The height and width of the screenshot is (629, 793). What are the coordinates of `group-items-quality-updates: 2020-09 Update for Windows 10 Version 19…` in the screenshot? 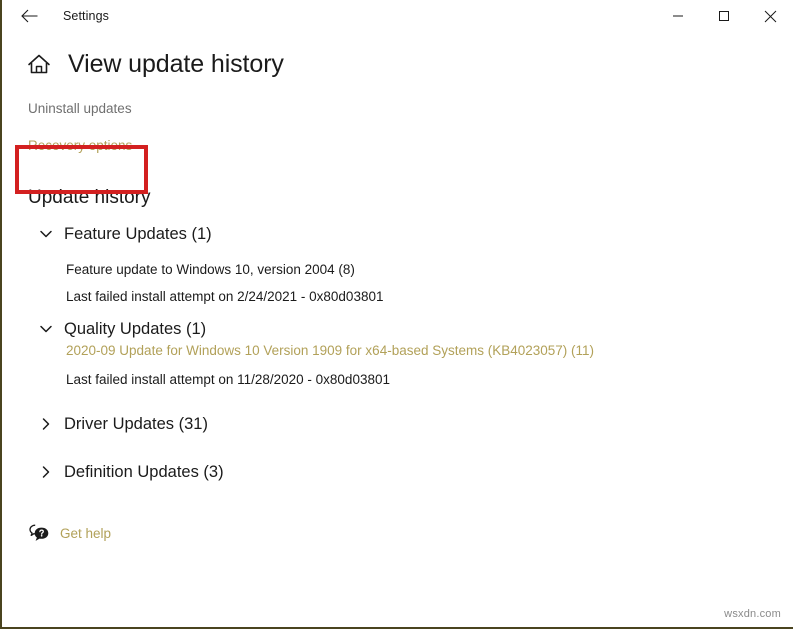 It's located at (397, 364).